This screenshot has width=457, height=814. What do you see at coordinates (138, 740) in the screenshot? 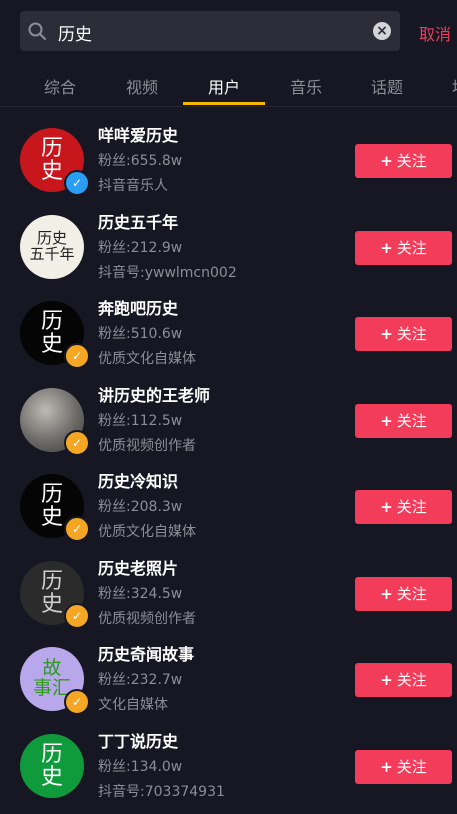
I see `user-name: 丁丁说历史` at bounding box center [138, 740].